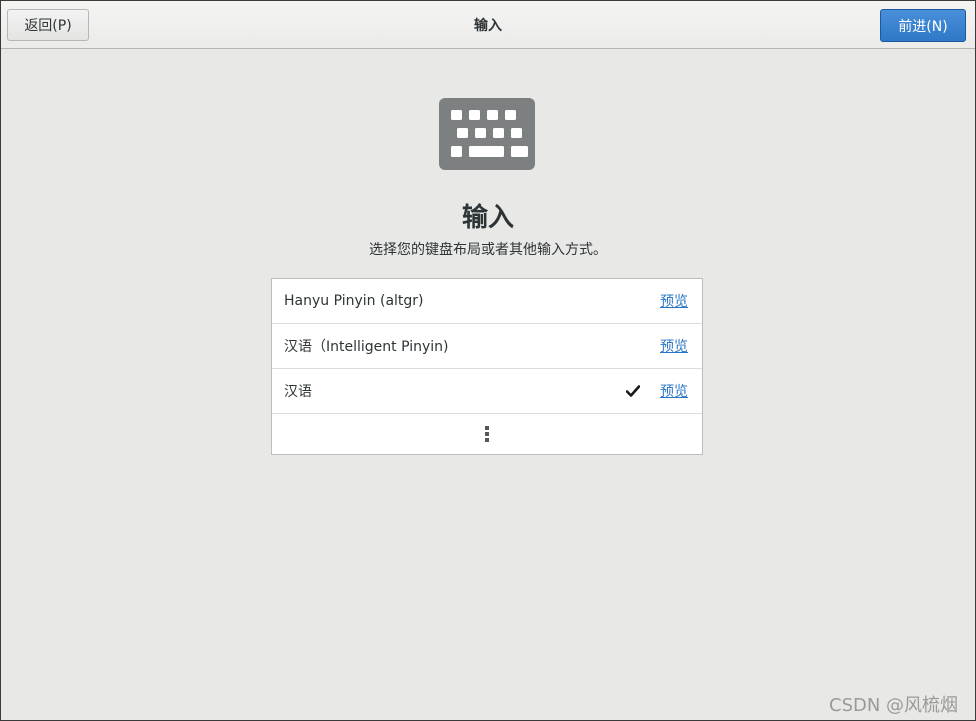 The height and width of the screenshot is (721, 976). I want to click on header-title: 输入, so click(488, 25).